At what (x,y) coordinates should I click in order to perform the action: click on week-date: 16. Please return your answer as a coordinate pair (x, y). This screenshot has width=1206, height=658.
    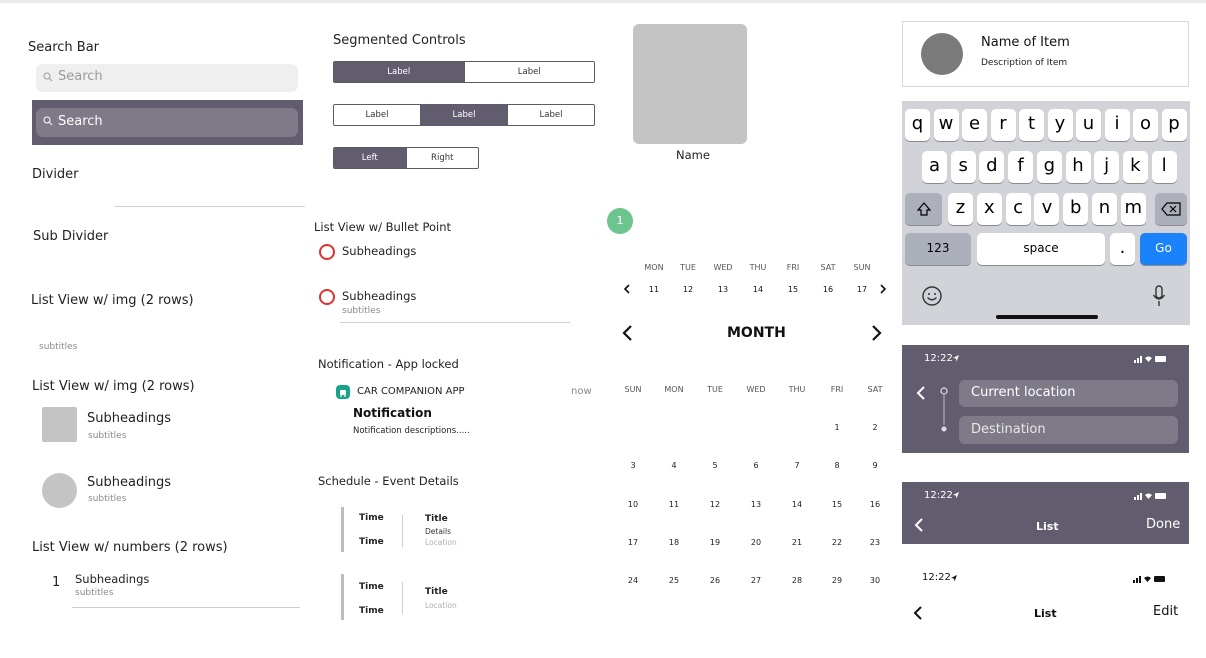
    Looking at the image, I should click on (828, 289).